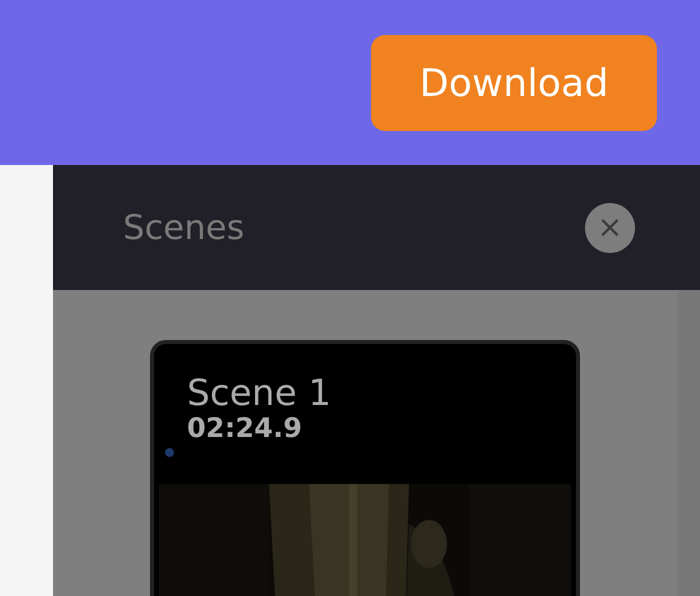  Describe the element at coordinates (183, 228) in the screenshot. I see `panel-title: Scenes` at that location.